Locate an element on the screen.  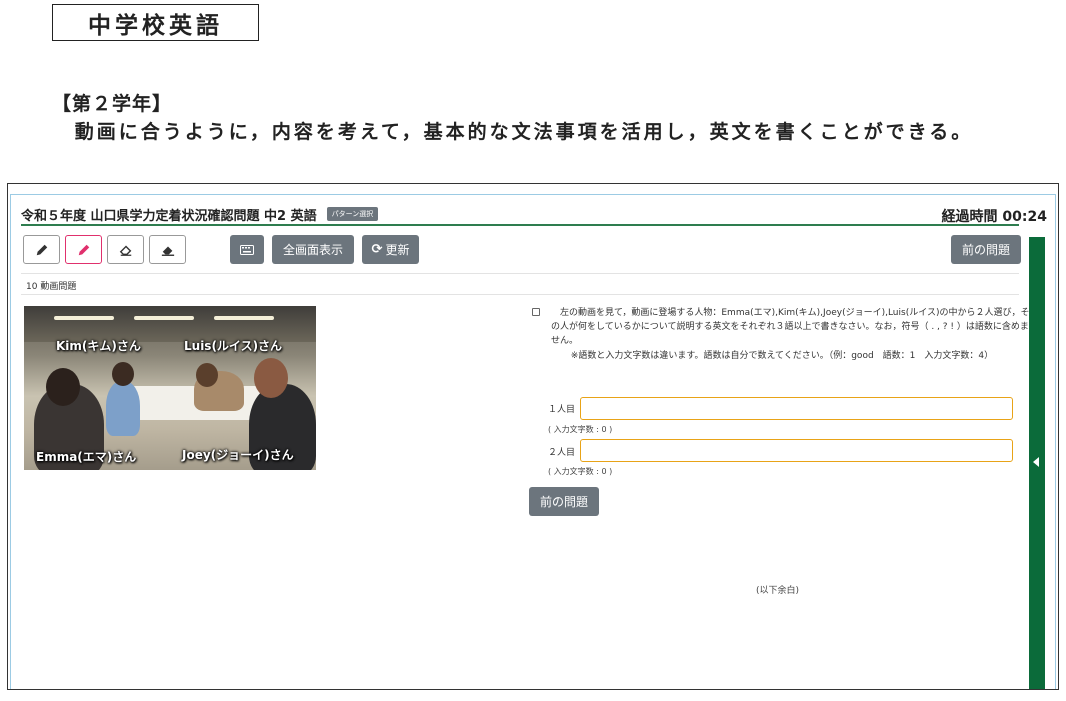
video-label-luis: Luis(ルイス)さん is located at coordinates (233, 346).